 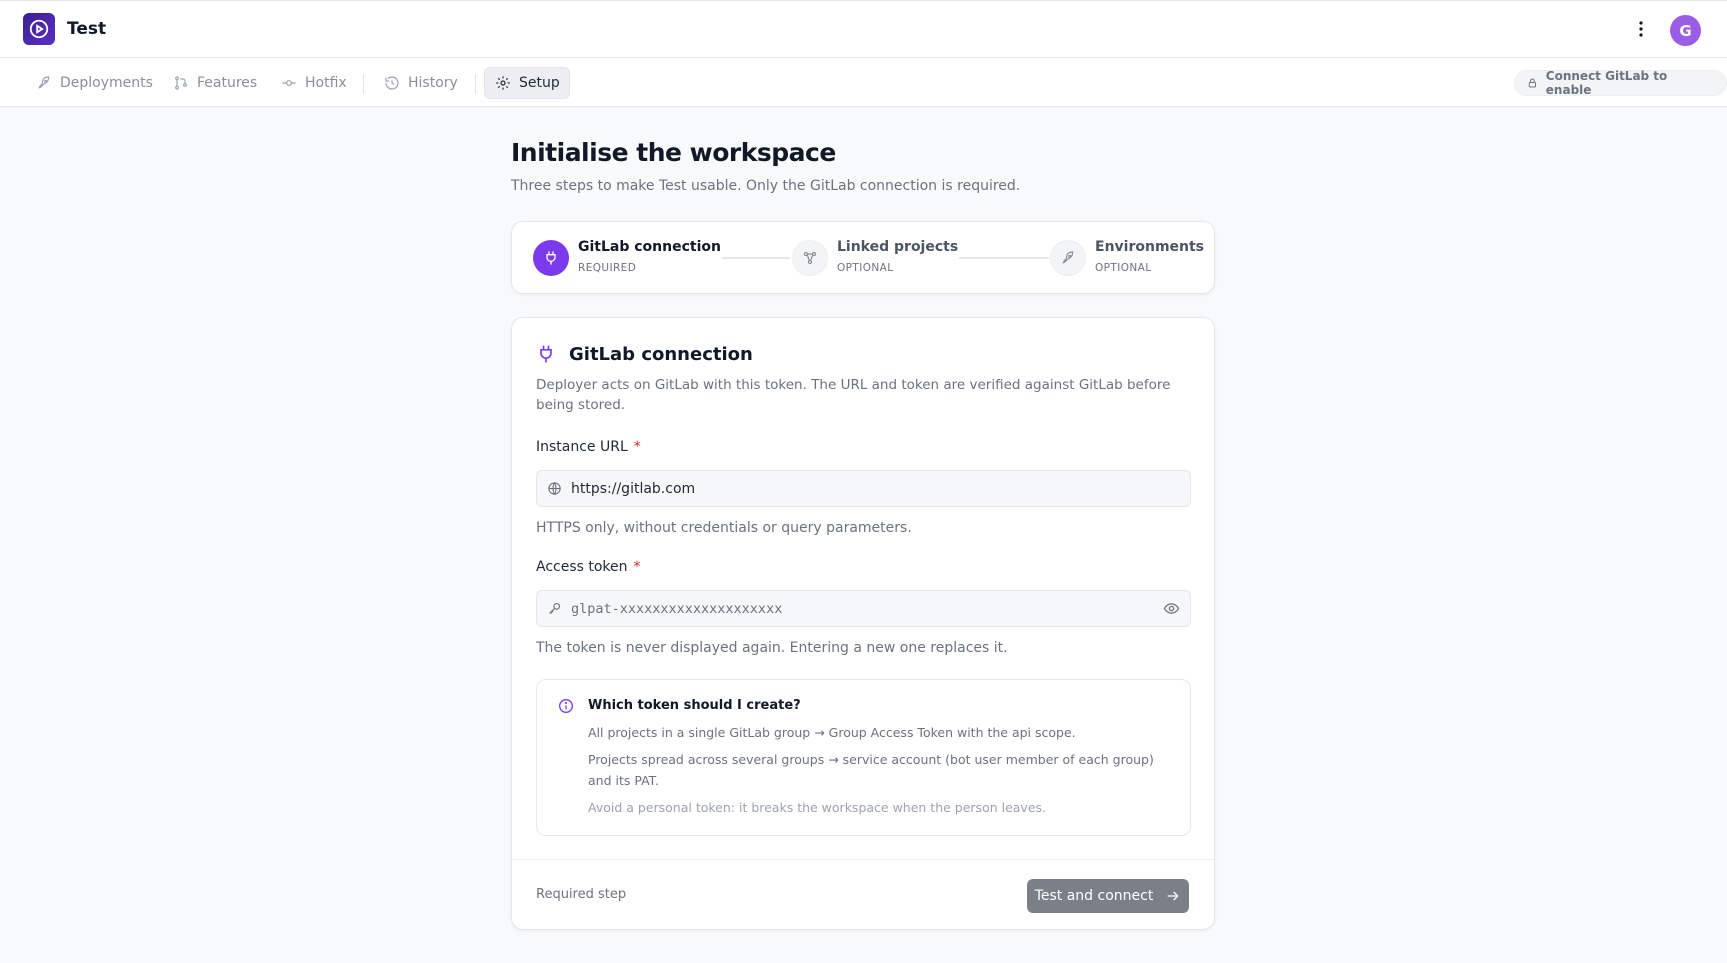 I want to click on nav-label: Features, so click(x=227, y=83).